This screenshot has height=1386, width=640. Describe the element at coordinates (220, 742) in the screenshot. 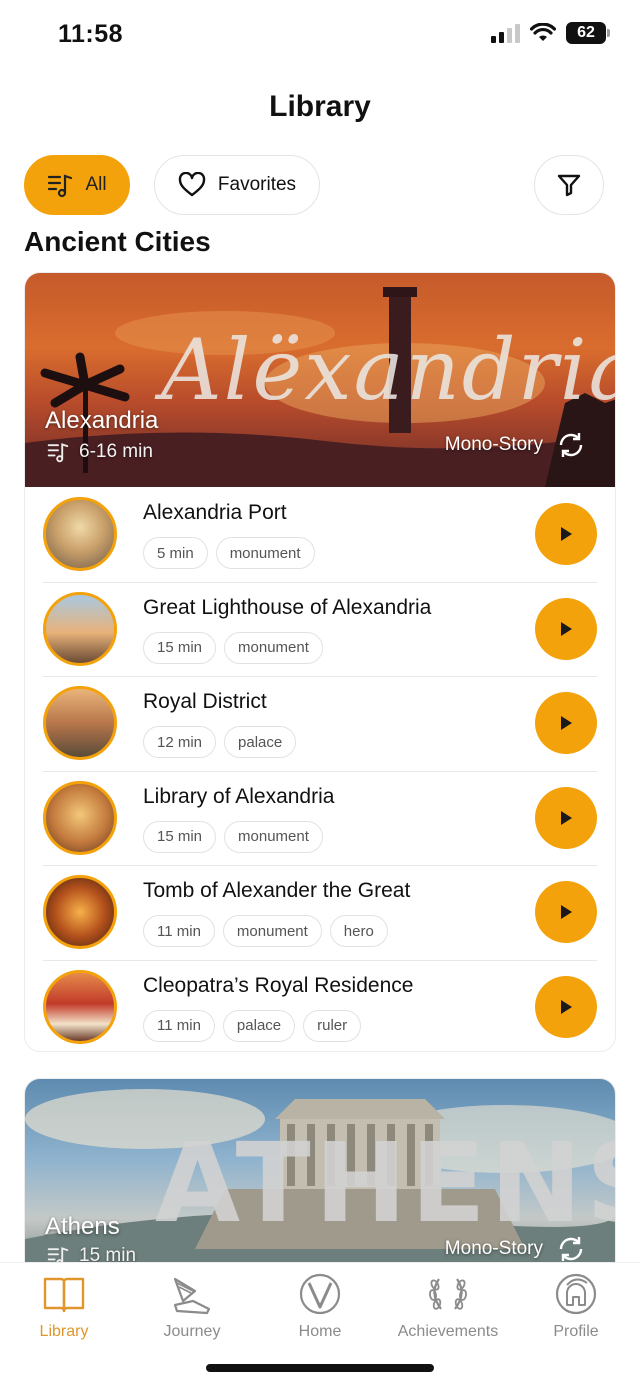

I see `story-tags: 12 min palace` at that location.